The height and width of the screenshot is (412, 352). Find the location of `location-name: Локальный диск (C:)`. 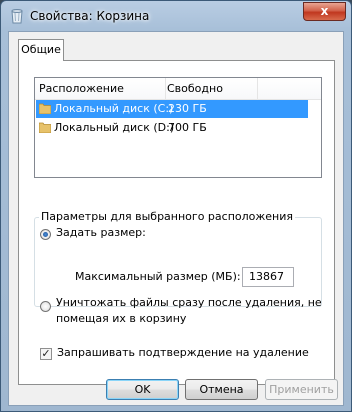

location-name: Локальный диск (C:) is located at coordinates (114, 108).